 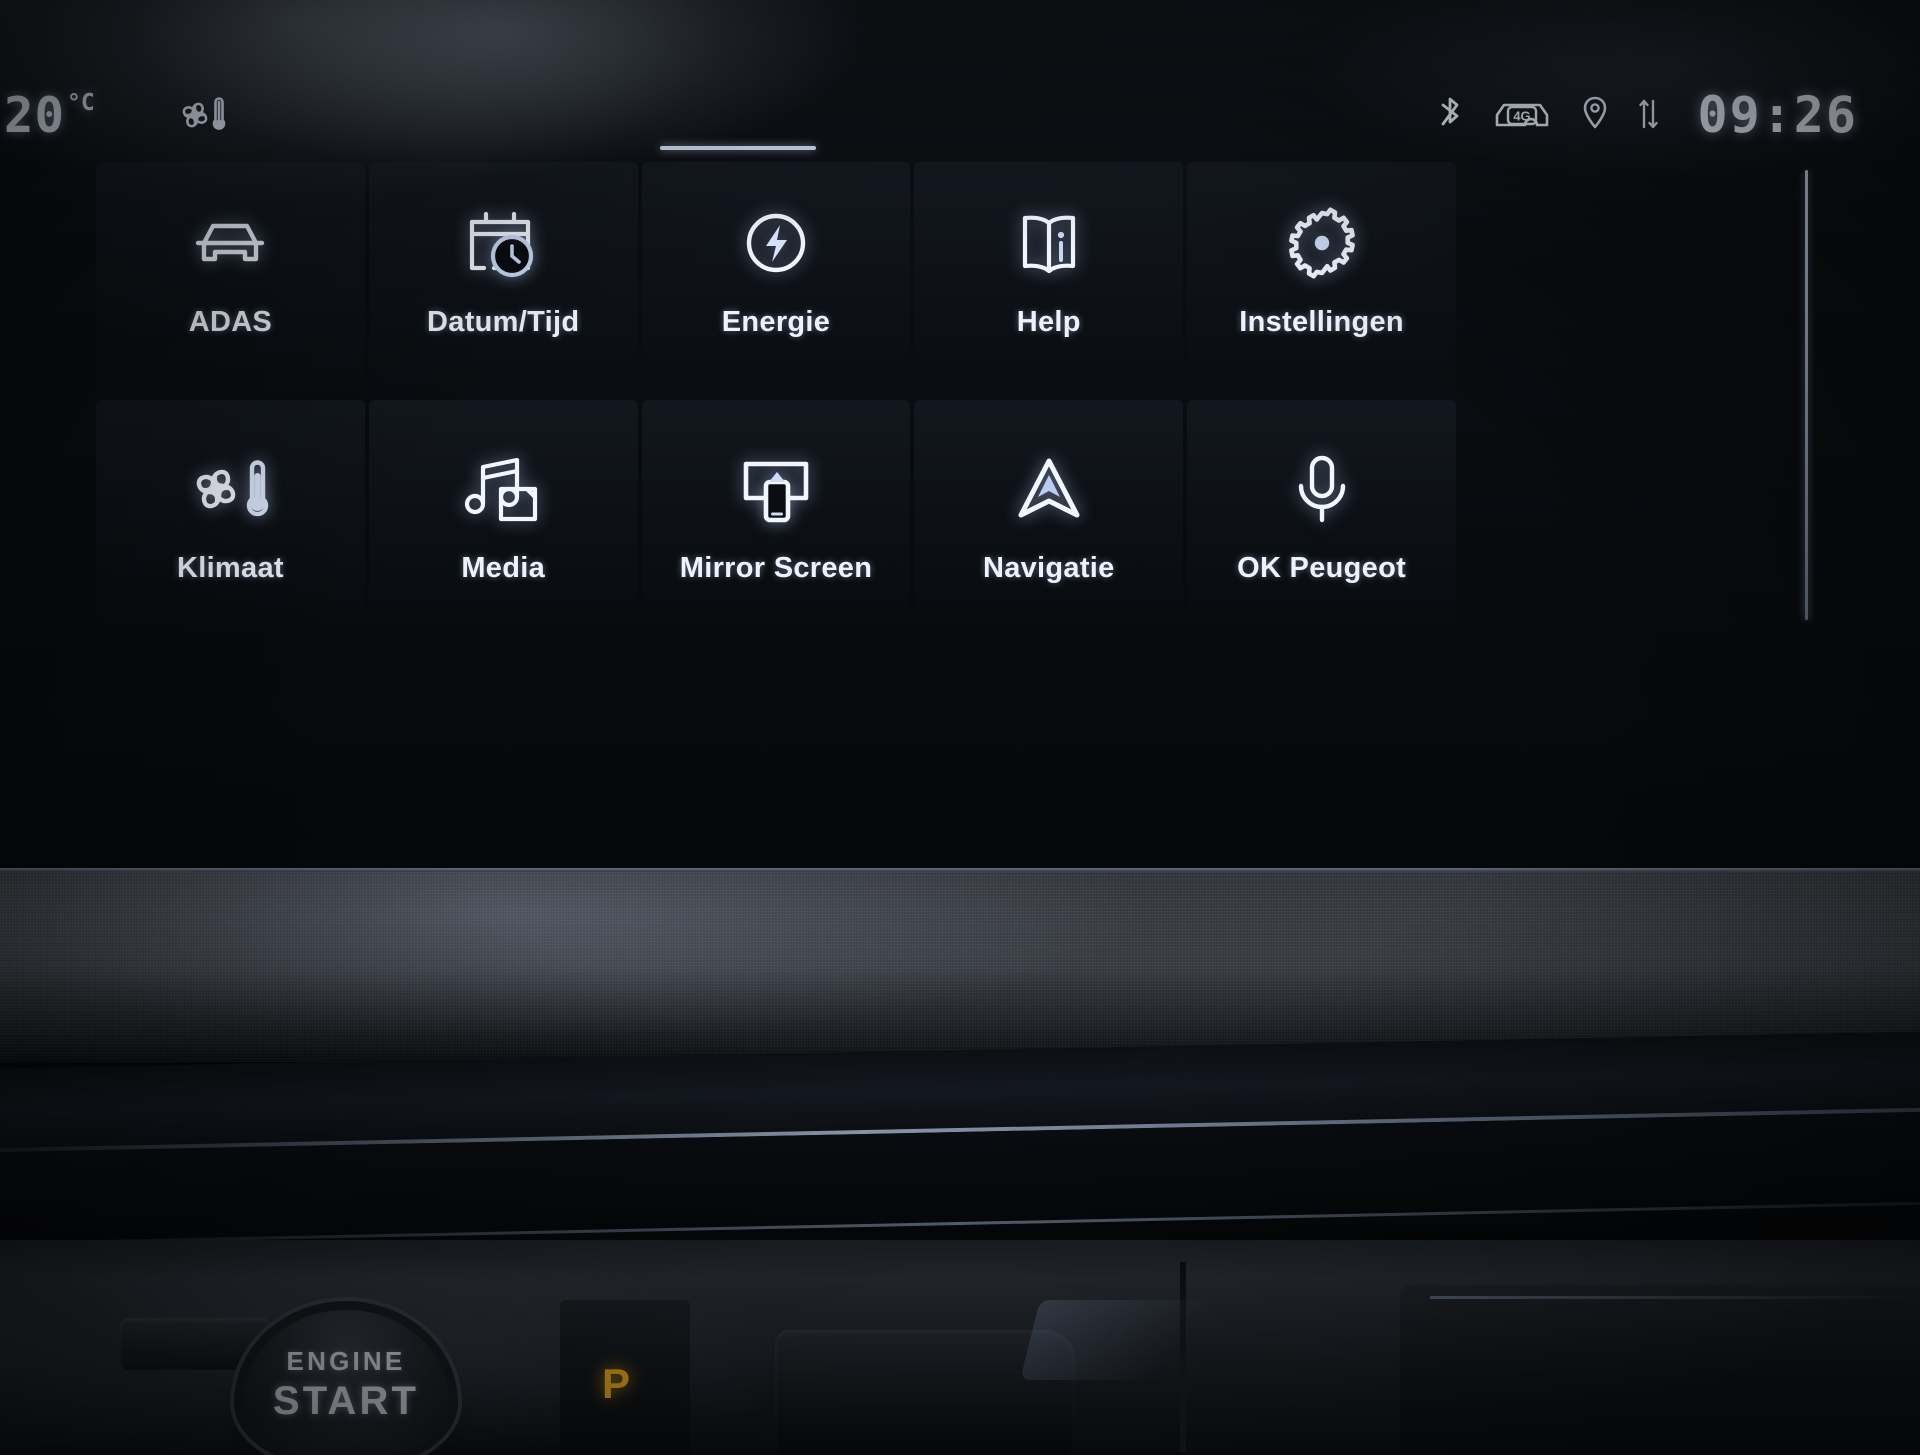 I want to click on app-tile-media: Media, so click(x=503, y=515).